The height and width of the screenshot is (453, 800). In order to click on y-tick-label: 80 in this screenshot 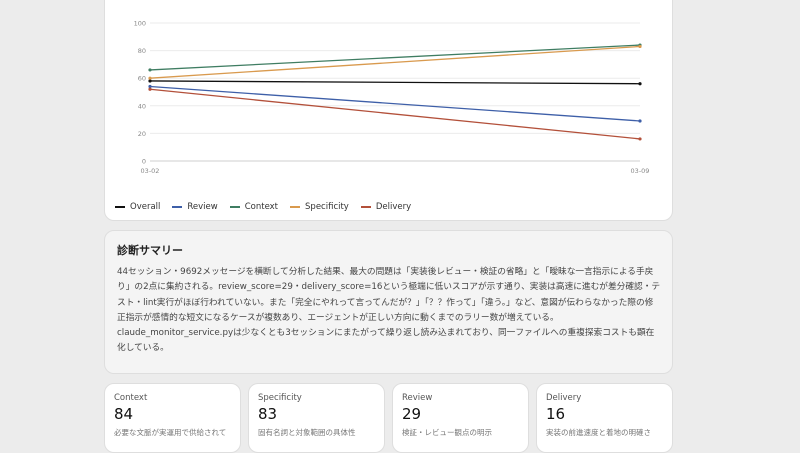, I will do `click(142, 51)`.